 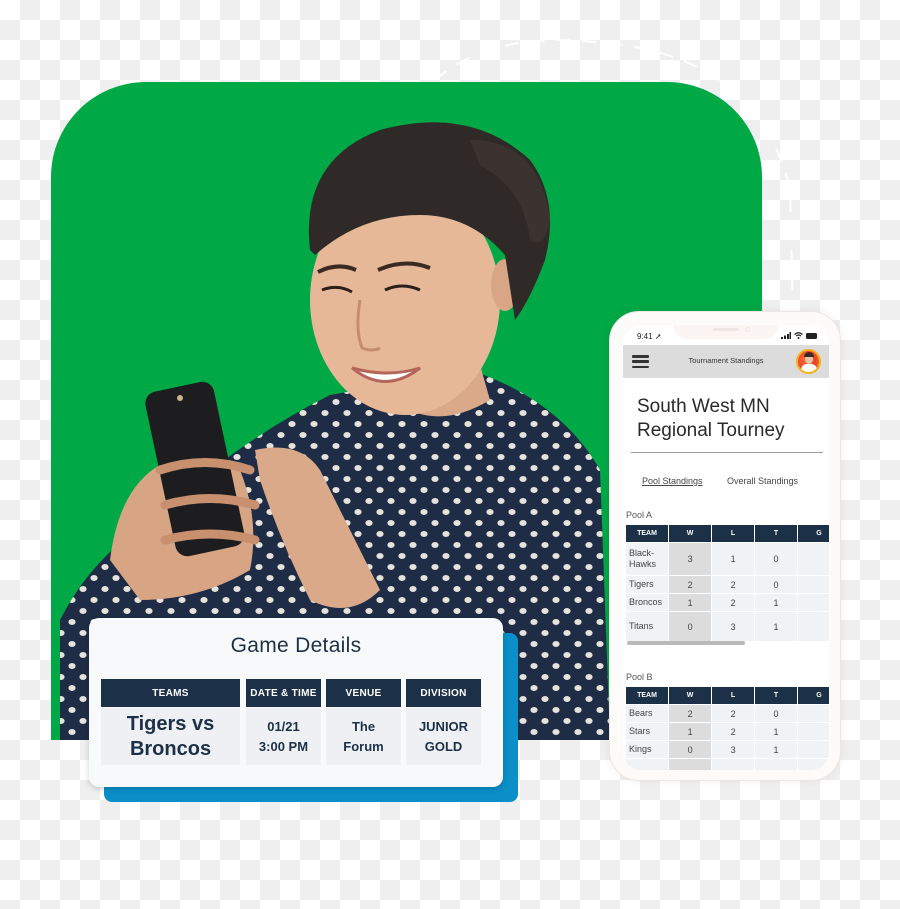 I want to click on battery-icon, so click(x=811, y=336).